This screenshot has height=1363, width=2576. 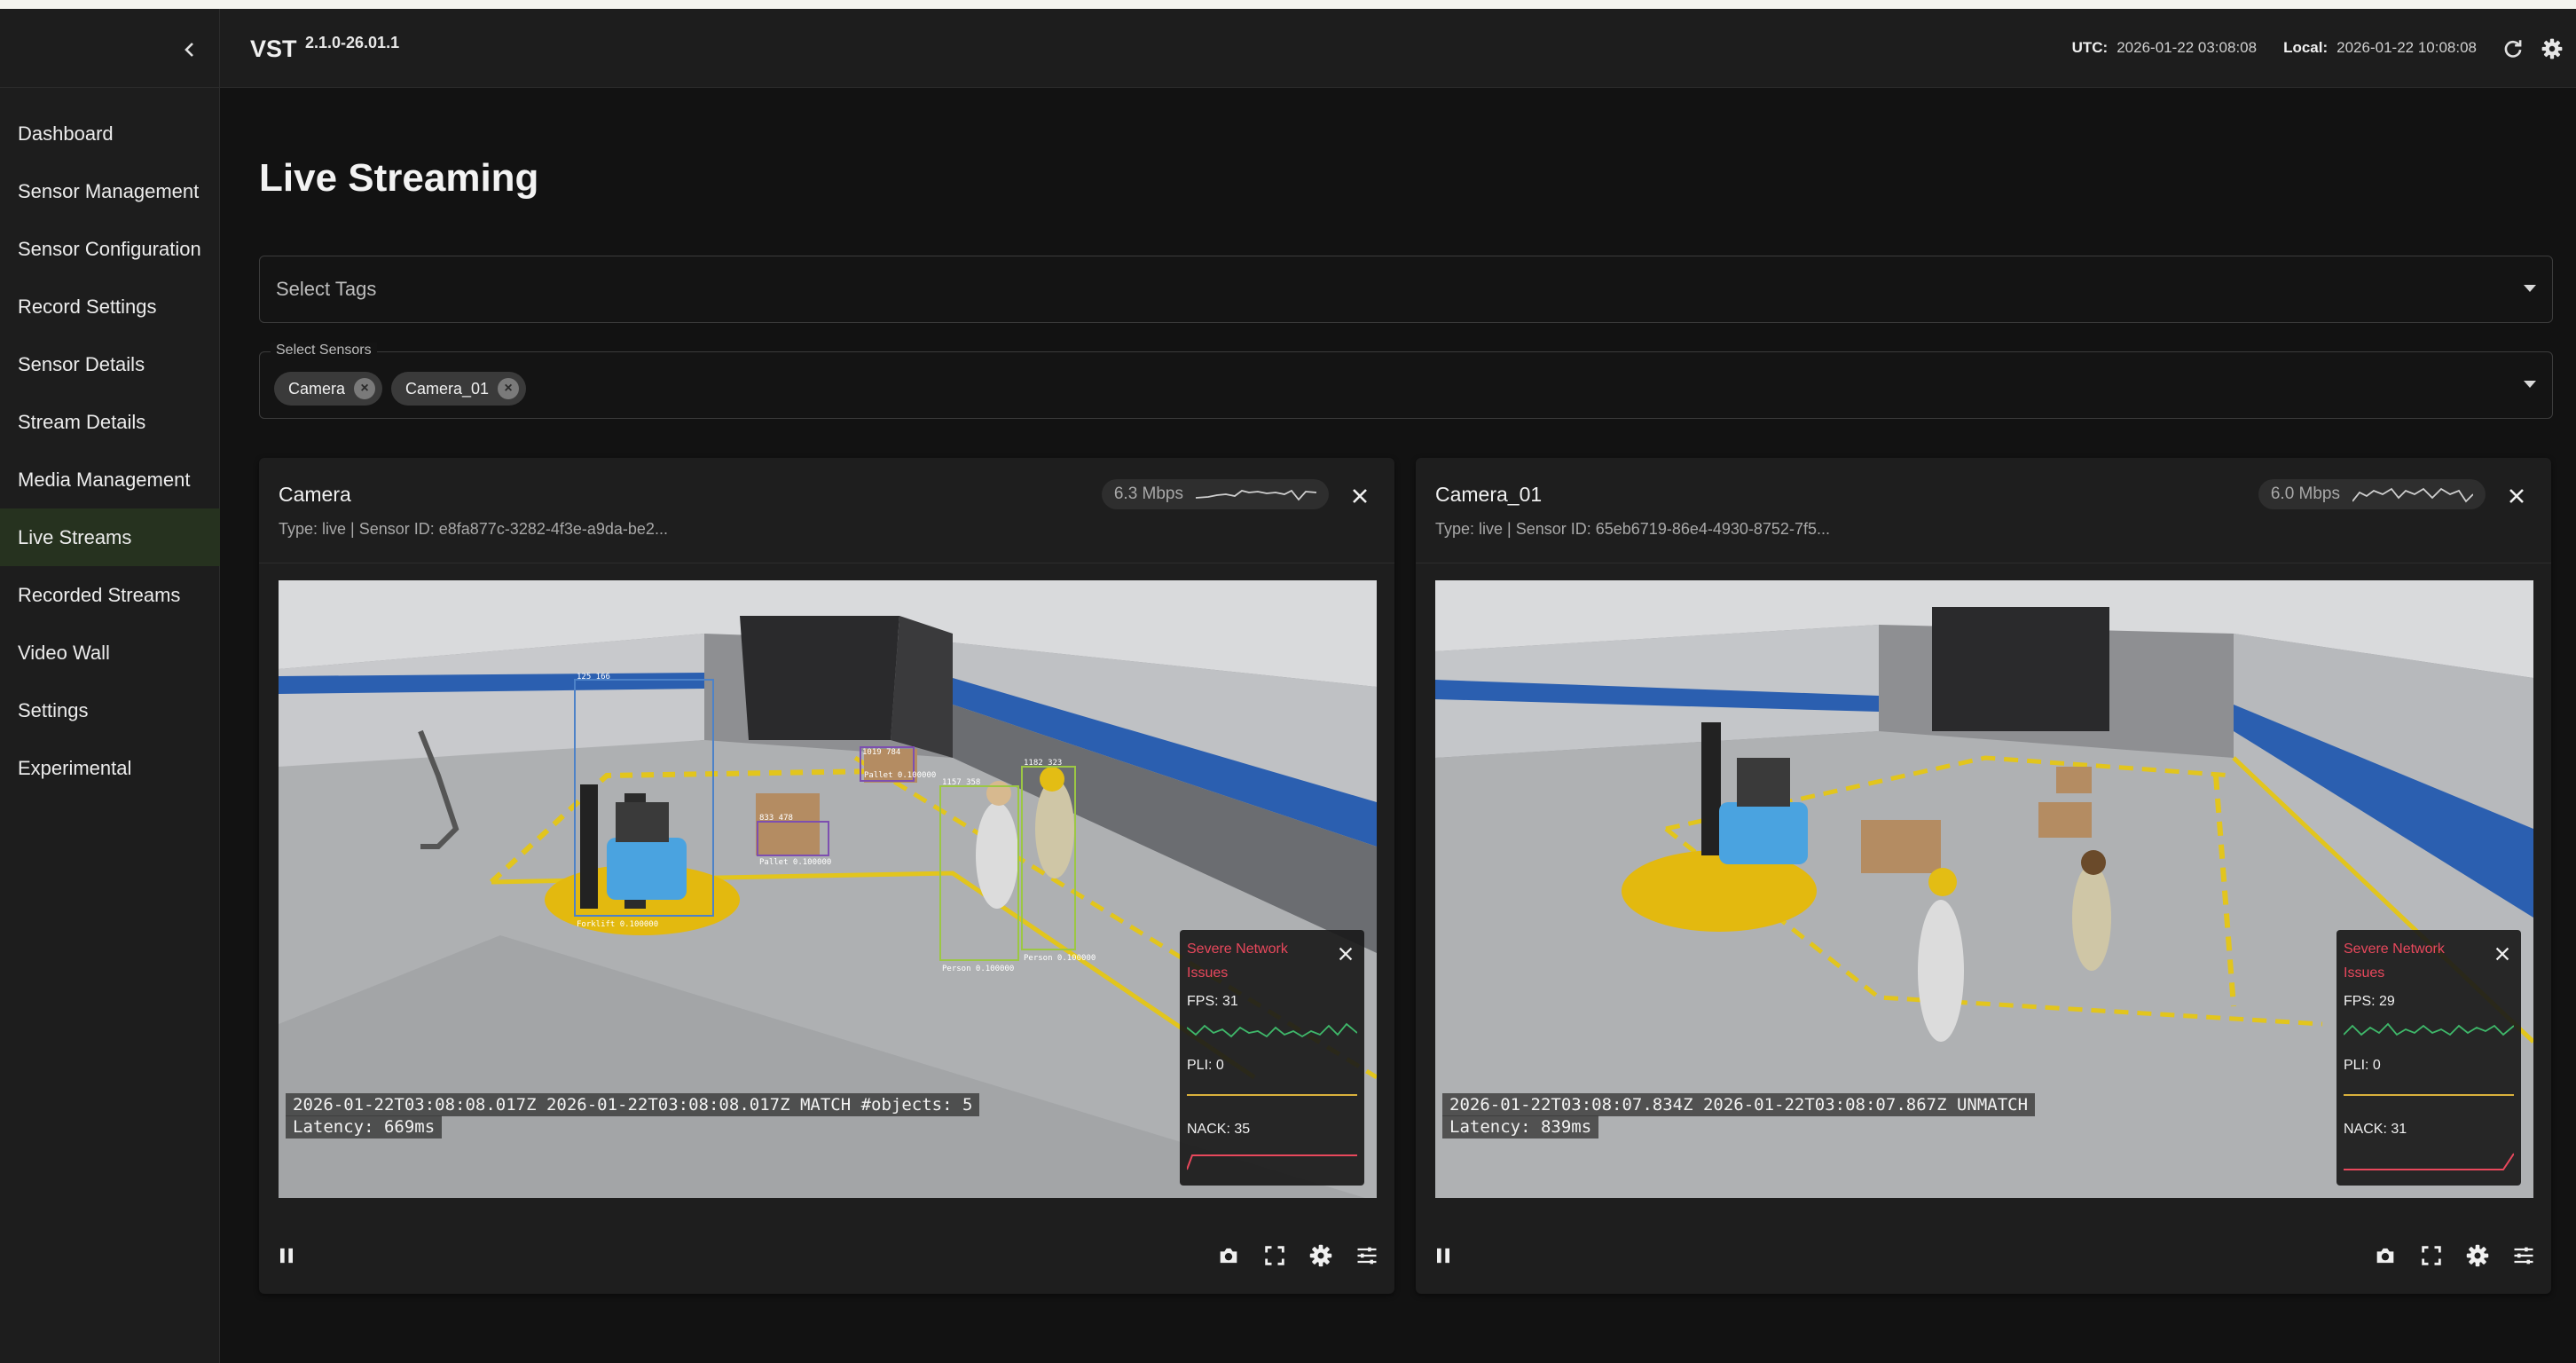 I want to click on sidebar-divider, so click(x=110, y=87).